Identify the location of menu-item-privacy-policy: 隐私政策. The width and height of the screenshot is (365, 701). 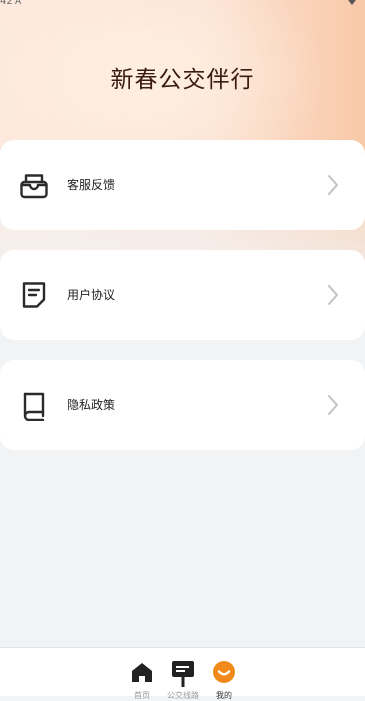
(182, 405).